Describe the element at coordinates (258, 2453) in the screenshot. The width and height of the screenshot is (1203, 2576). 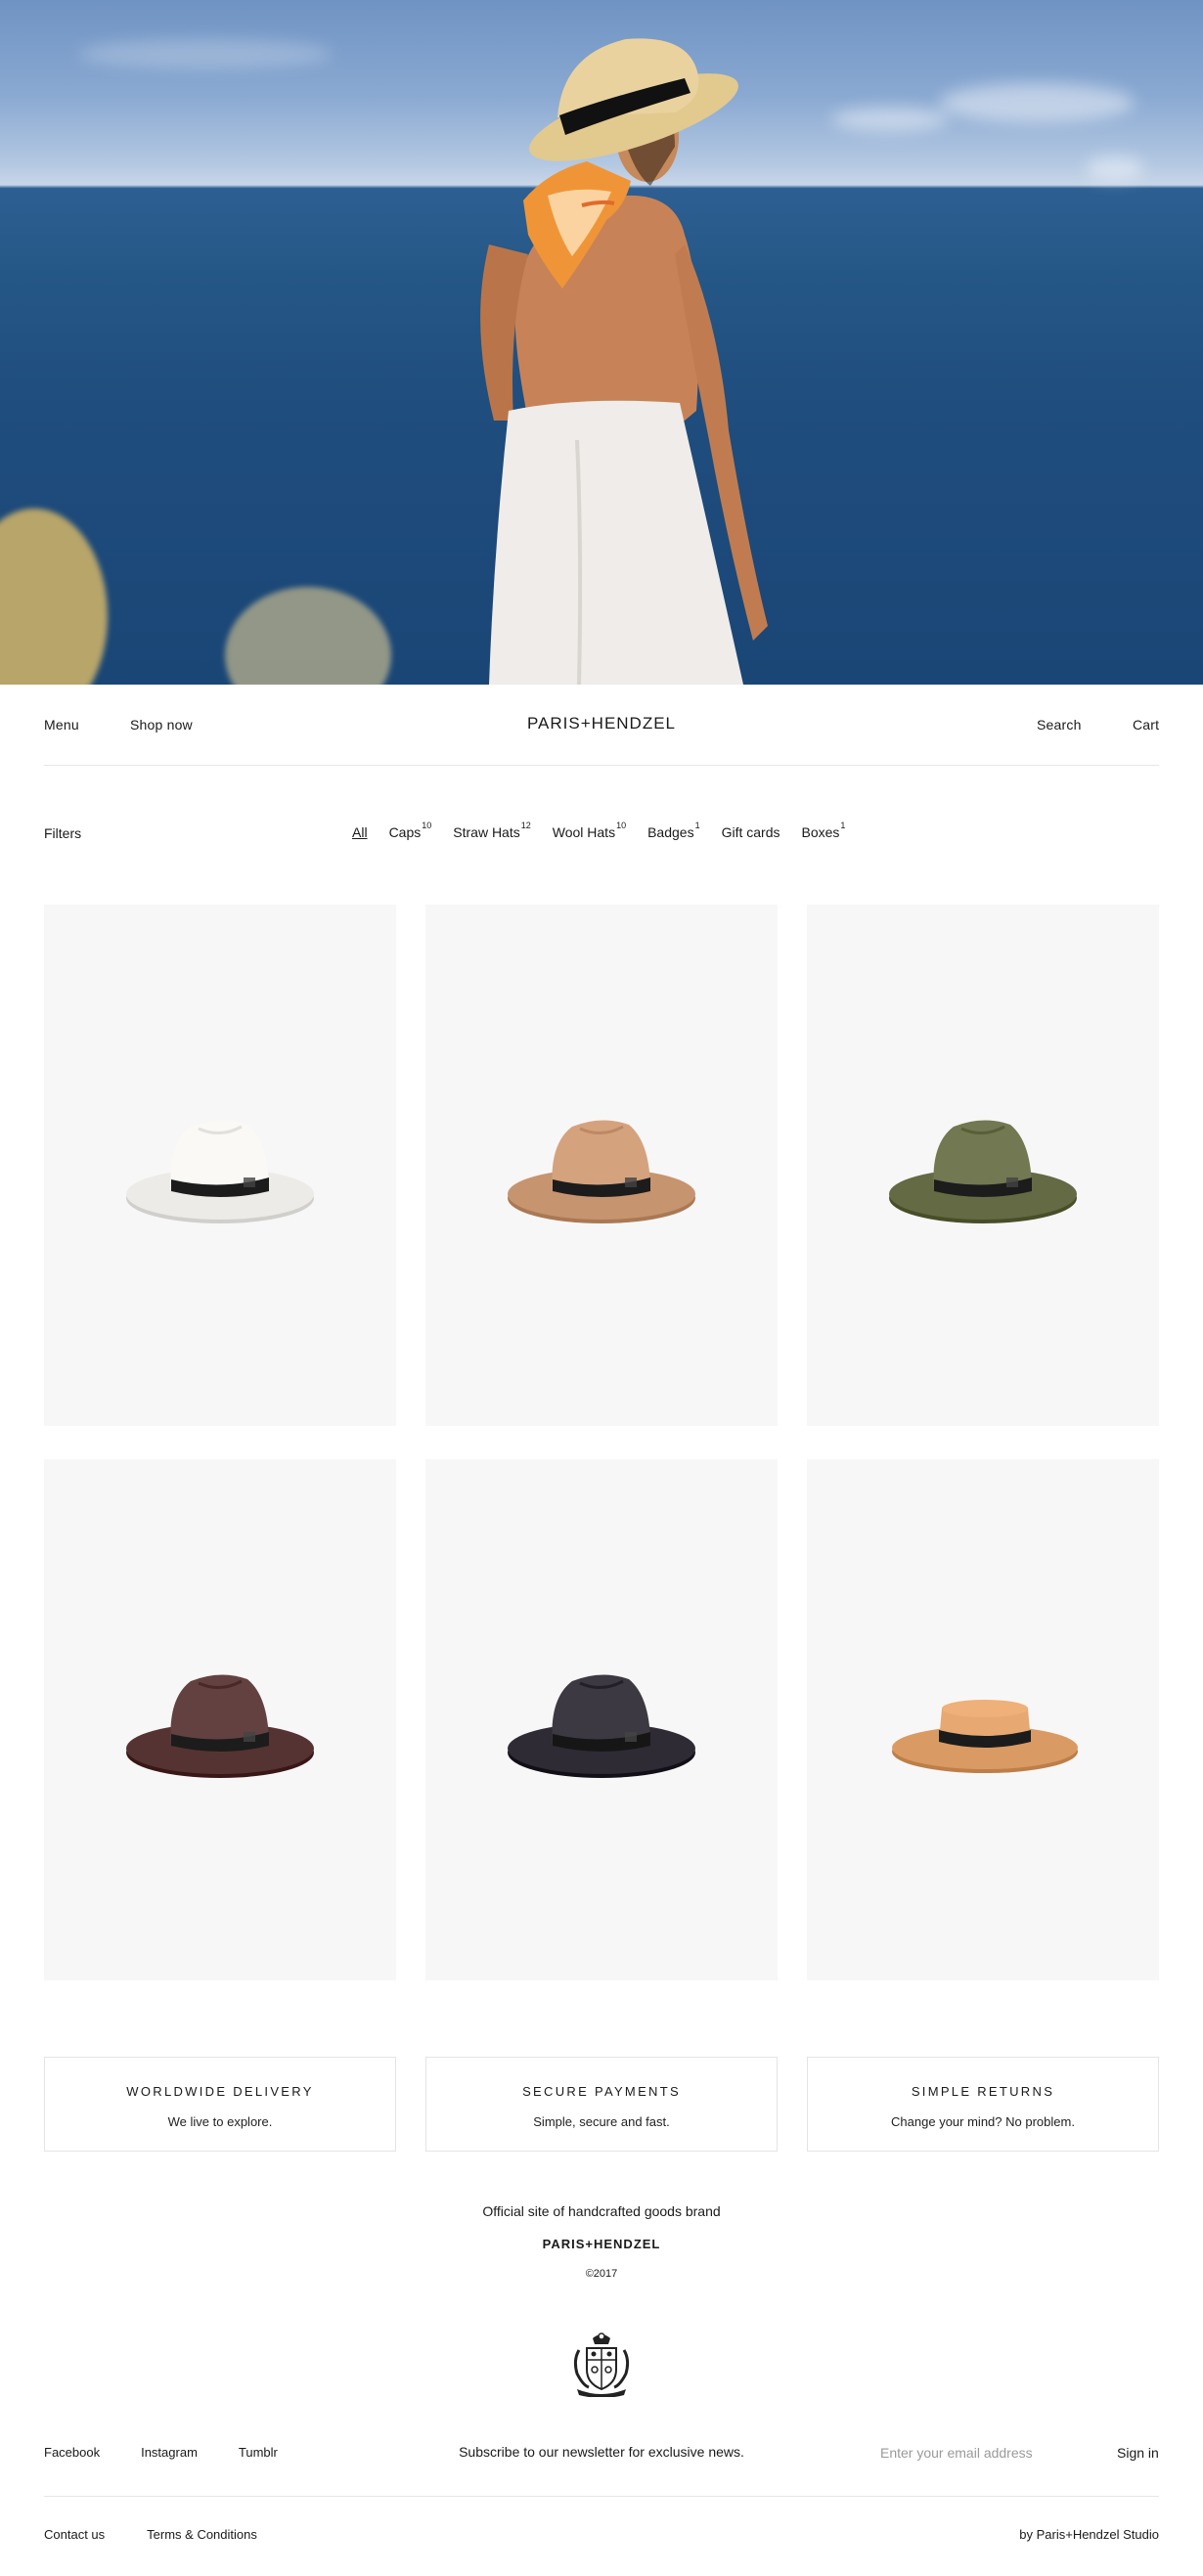
I see `tumblr-link: Tumblr` at that location.